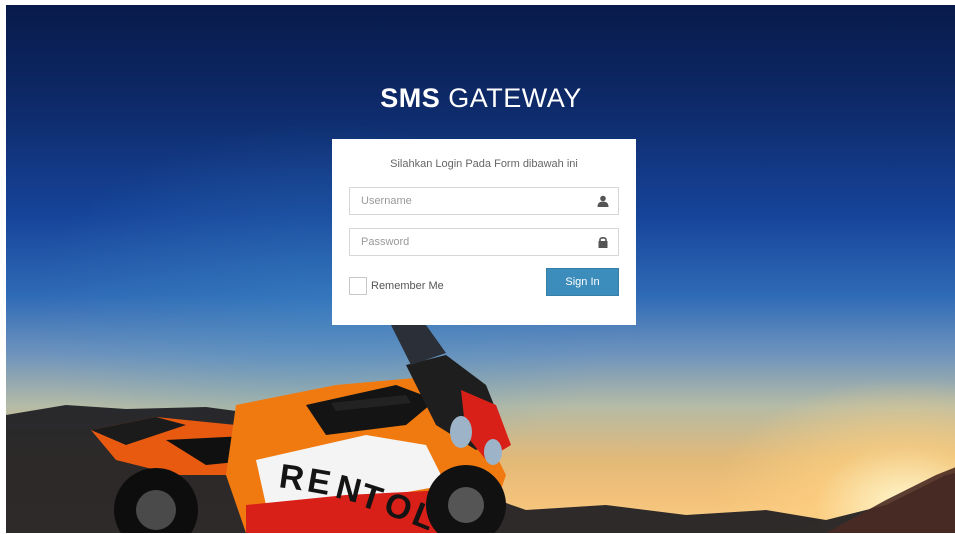 This screenshot has width=955, height=534. I want to click on remember-me: Remember Me, so click(396, 286).